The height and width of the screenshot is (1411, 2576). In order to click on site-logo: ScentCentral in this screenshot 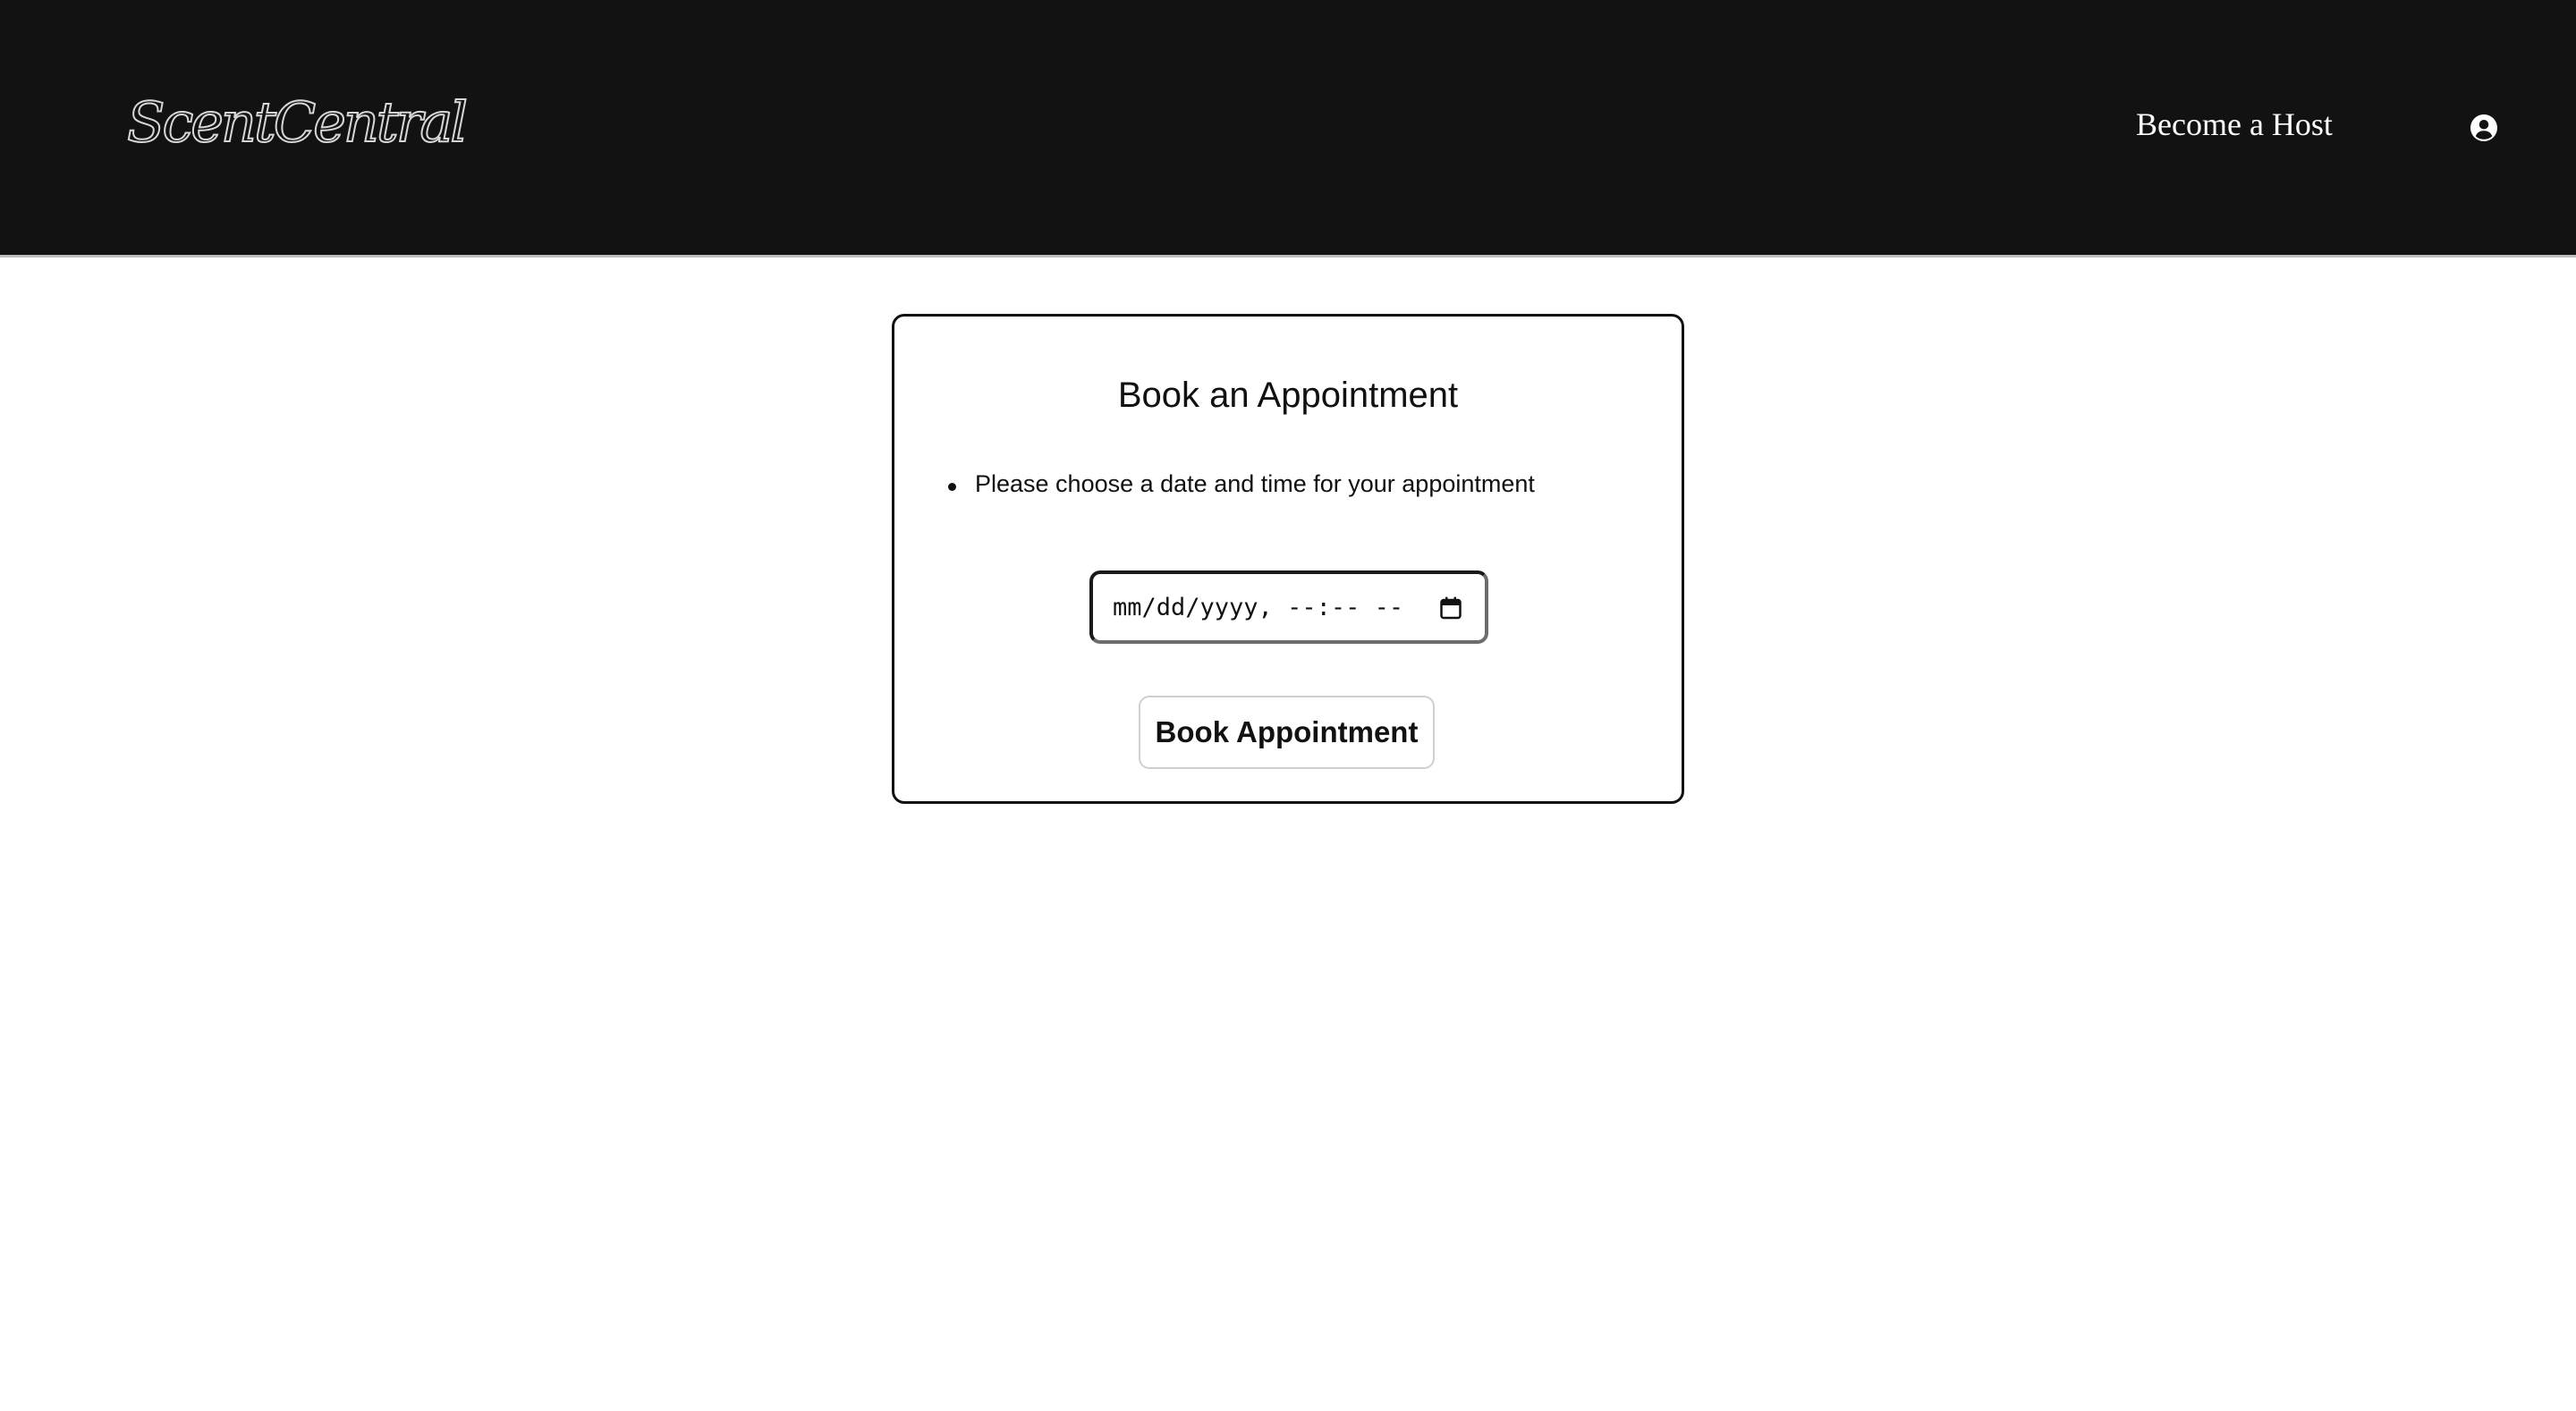, I will do `click(297, 122)`.